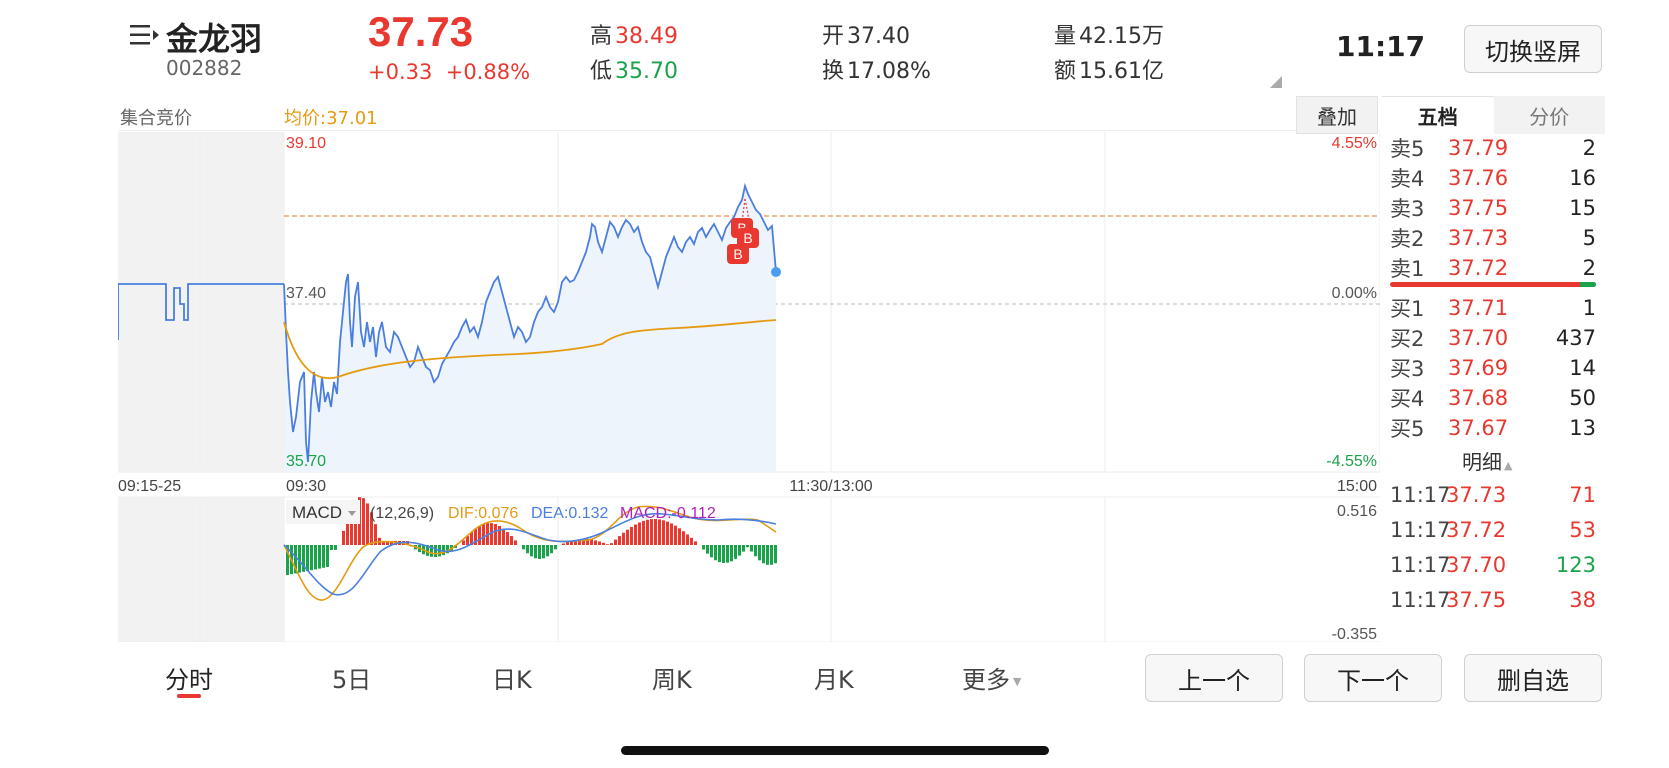  Describe the element at coordinates (835, 750) in the screenshot. I see `home-indicator` at that location.